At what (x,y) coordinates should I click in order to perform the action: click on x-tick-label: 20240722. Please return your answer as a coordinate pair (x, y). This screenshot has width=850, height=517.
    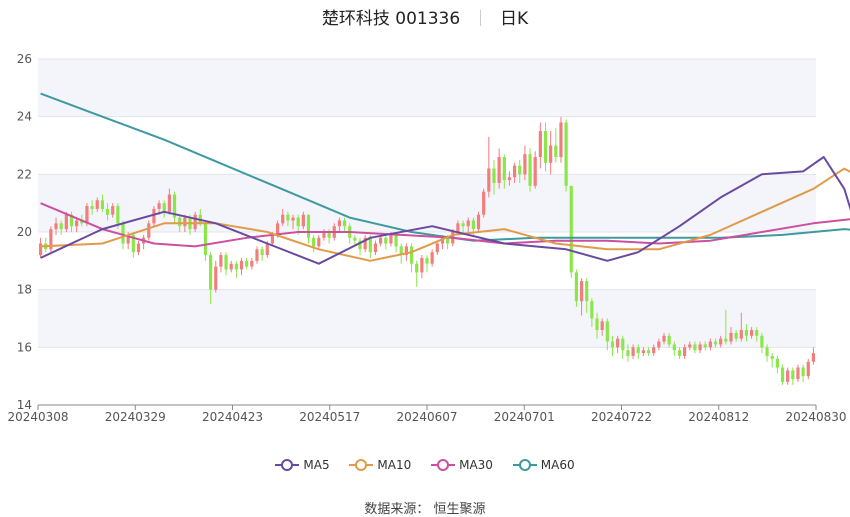
    Looking at the image, I should click on (621, 417).